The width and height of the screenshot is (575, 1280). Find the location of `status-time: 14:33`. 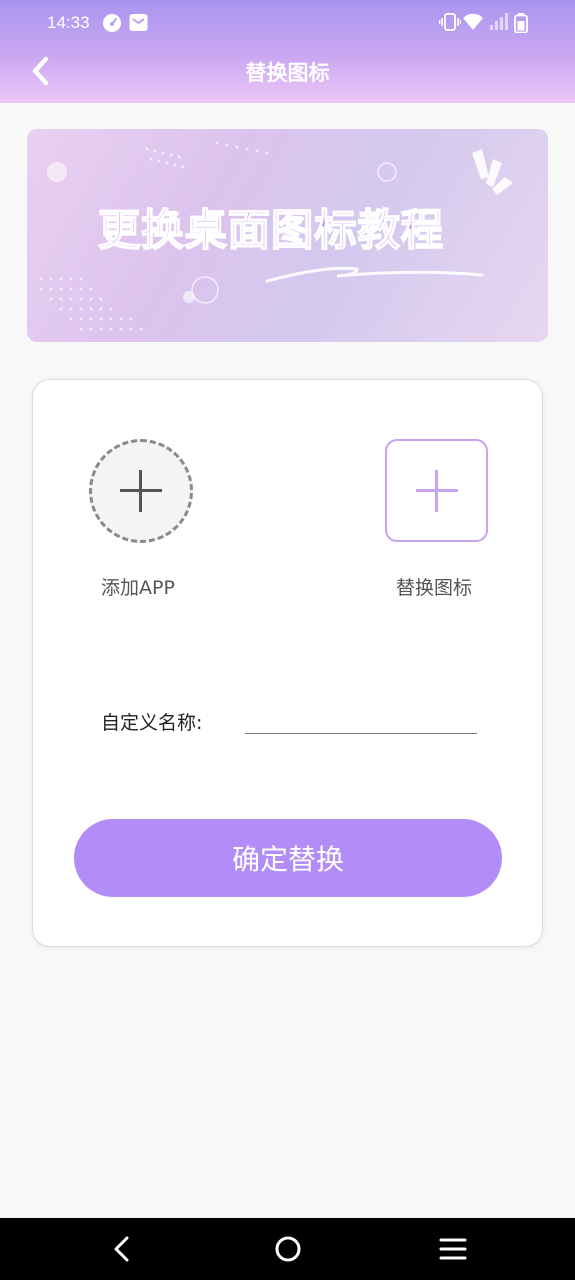

status-time: 14:33 is located at coordinates (68, 22).